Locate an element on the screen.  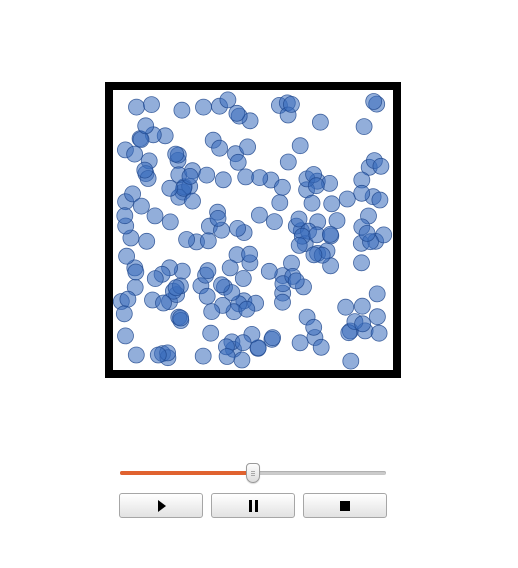
pause-icon is located at coordinates (253, 505).